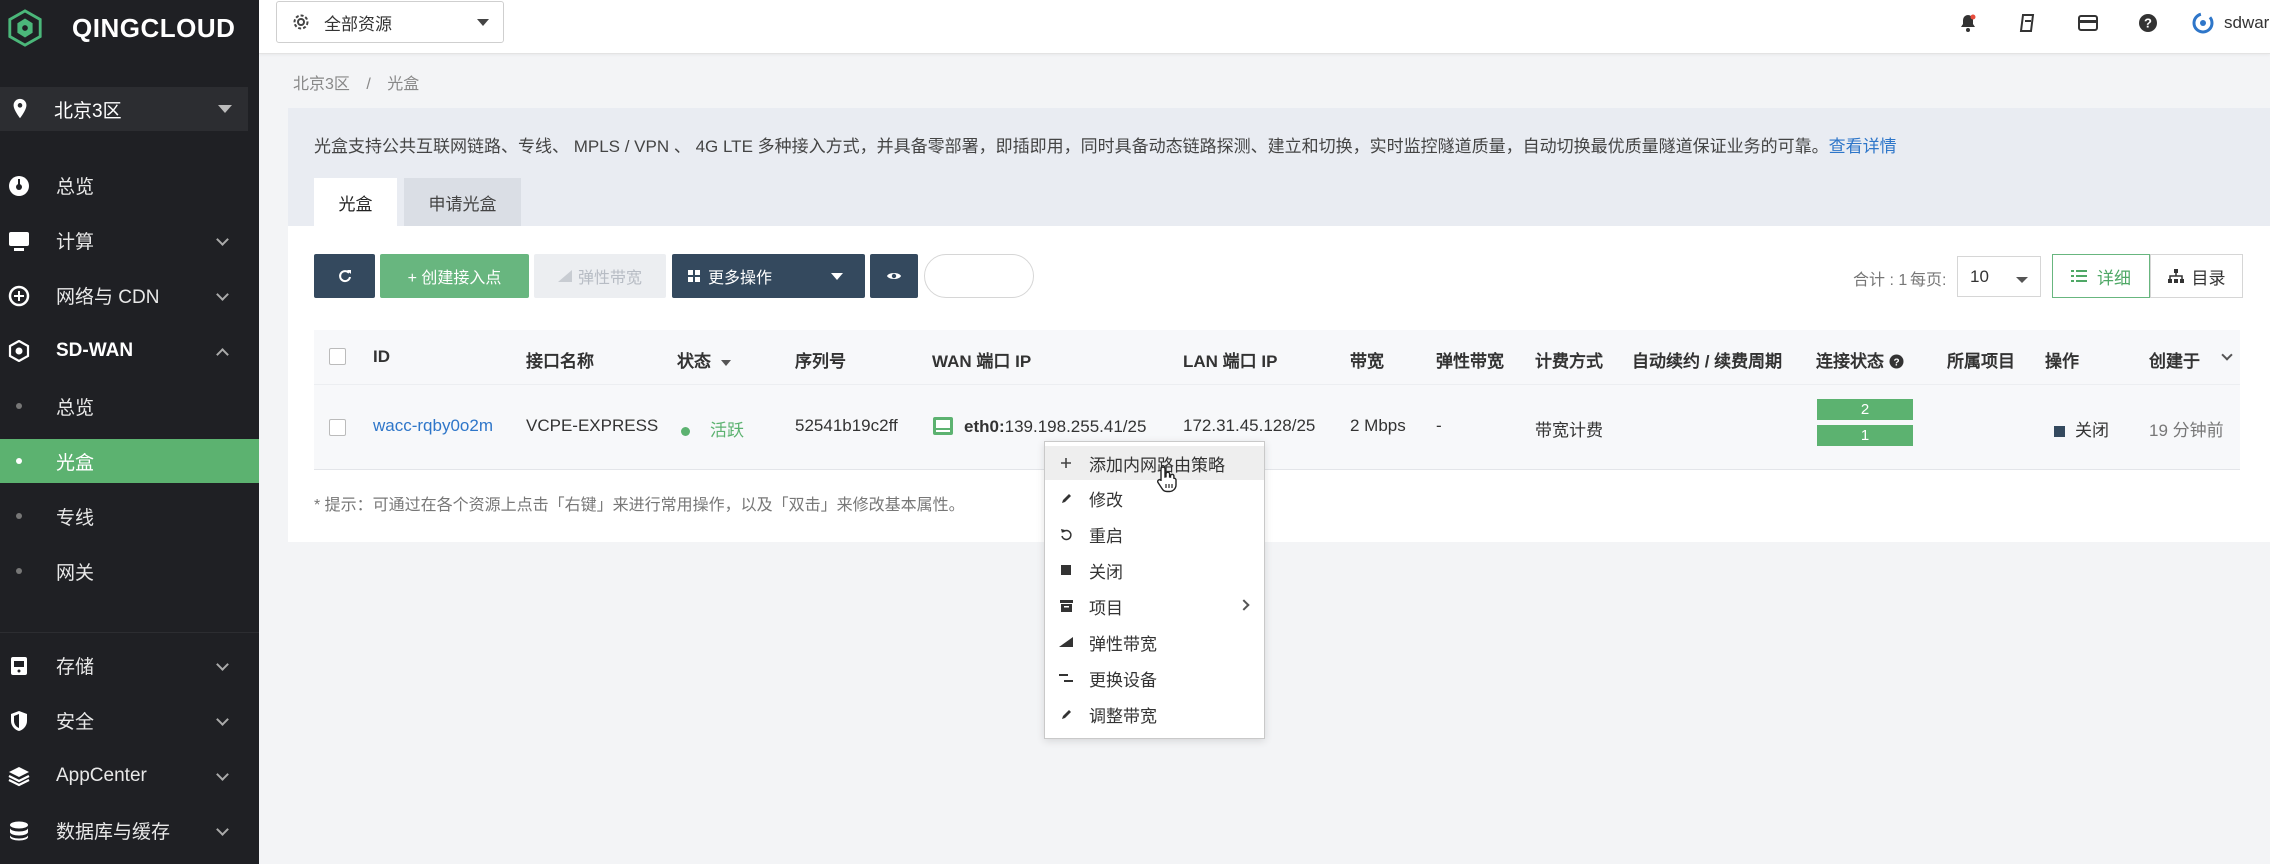 This screenshot has height=864, width=2270. Describe the element at coordinates (981, 359) in the screenshot. I see `column-header-wan-ip: WAN 端口 IP` at that location.